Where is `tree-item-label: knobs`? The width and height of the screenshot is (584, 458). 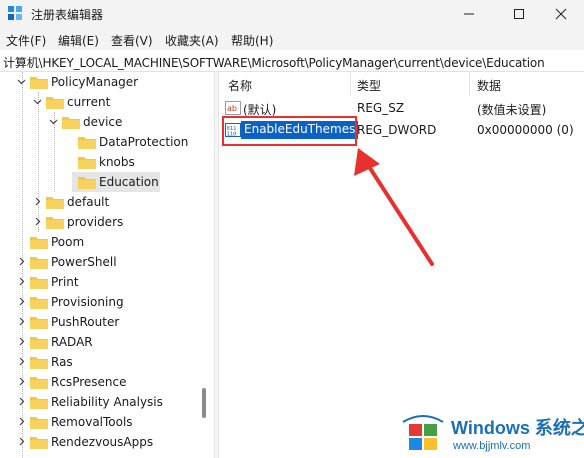 tree-item-label: knobs is located at coordinates (117, 162).